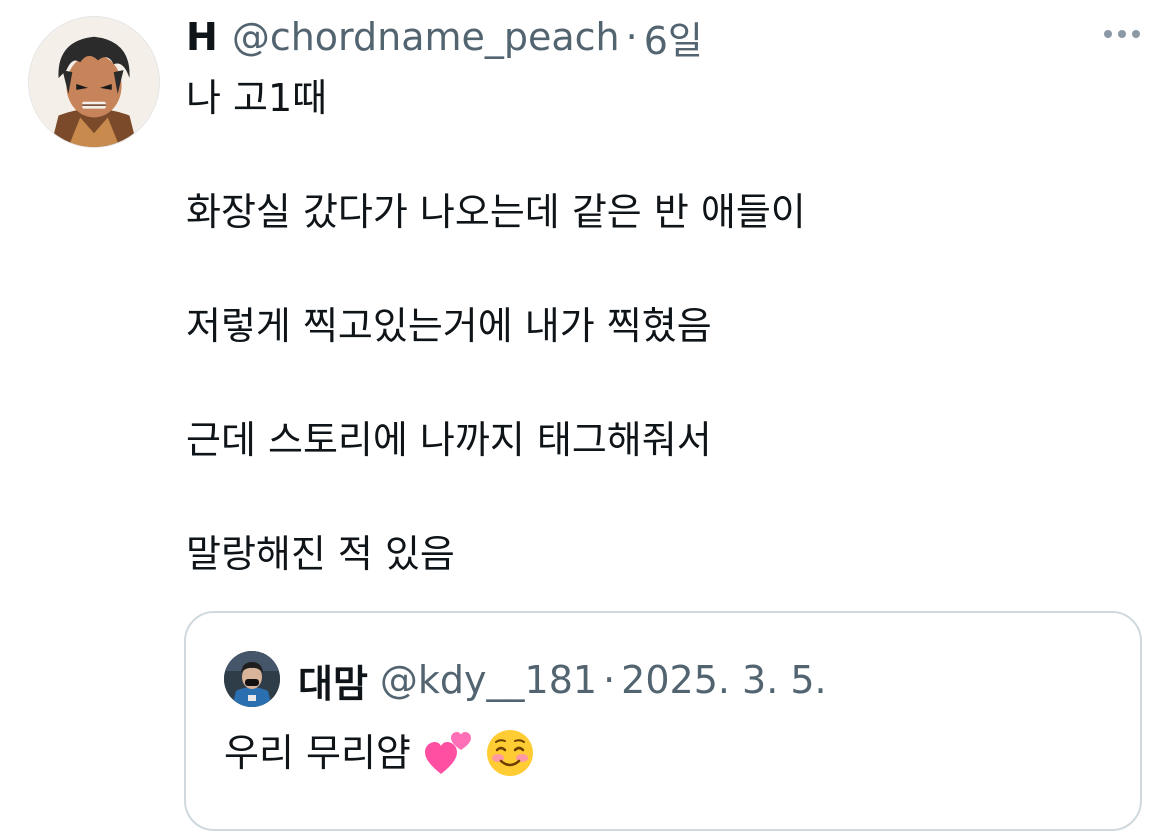  Describe the element at coordinates (488, 680) in the screenshot. I see `quoted-author-handle: @kdy__181` at that location.